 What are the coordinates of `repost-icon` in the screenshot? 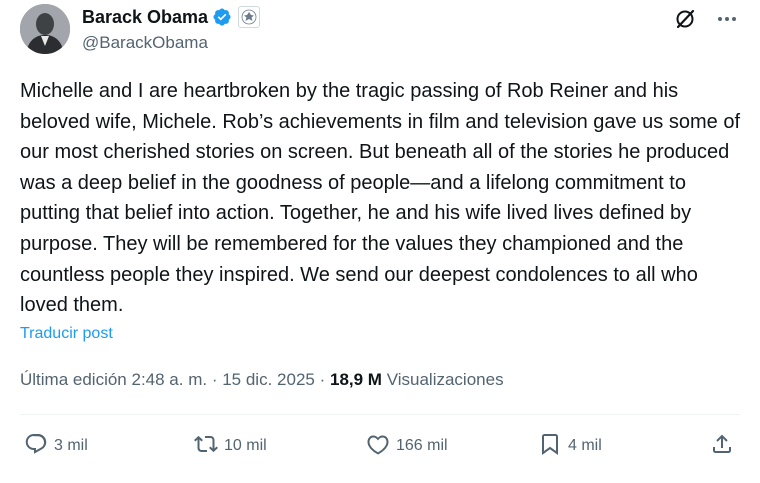 It's located at (206, 446).